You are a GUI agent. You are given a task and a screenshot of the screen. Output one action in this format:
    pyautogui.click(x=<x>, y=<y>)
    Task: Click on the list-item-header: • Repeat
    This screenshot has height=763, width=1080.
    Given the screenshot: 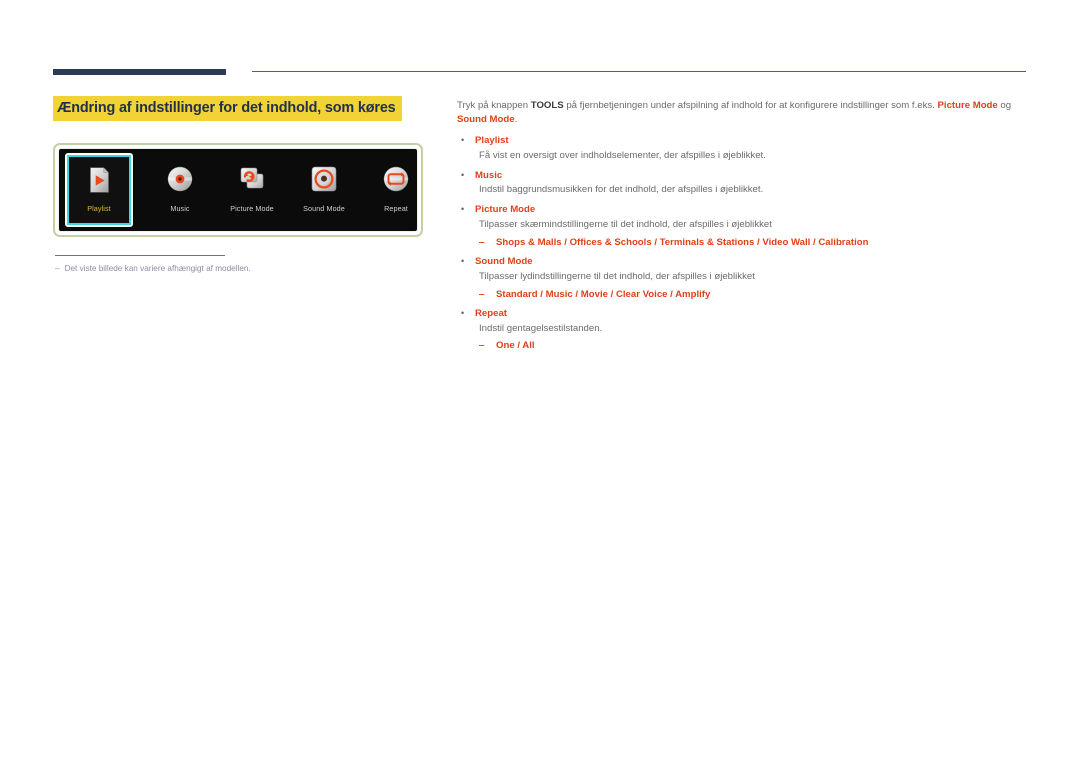 What is the action you would take?
    pyautogui.click(x=742, y=314)
    